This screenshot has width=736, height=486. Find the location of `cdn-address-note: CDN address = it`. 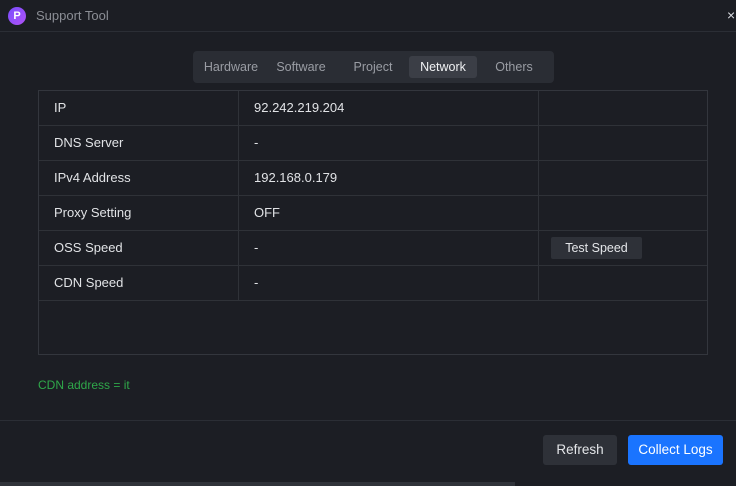

cdn-address-note: CDN address = it is located at coordinates (84, 385).